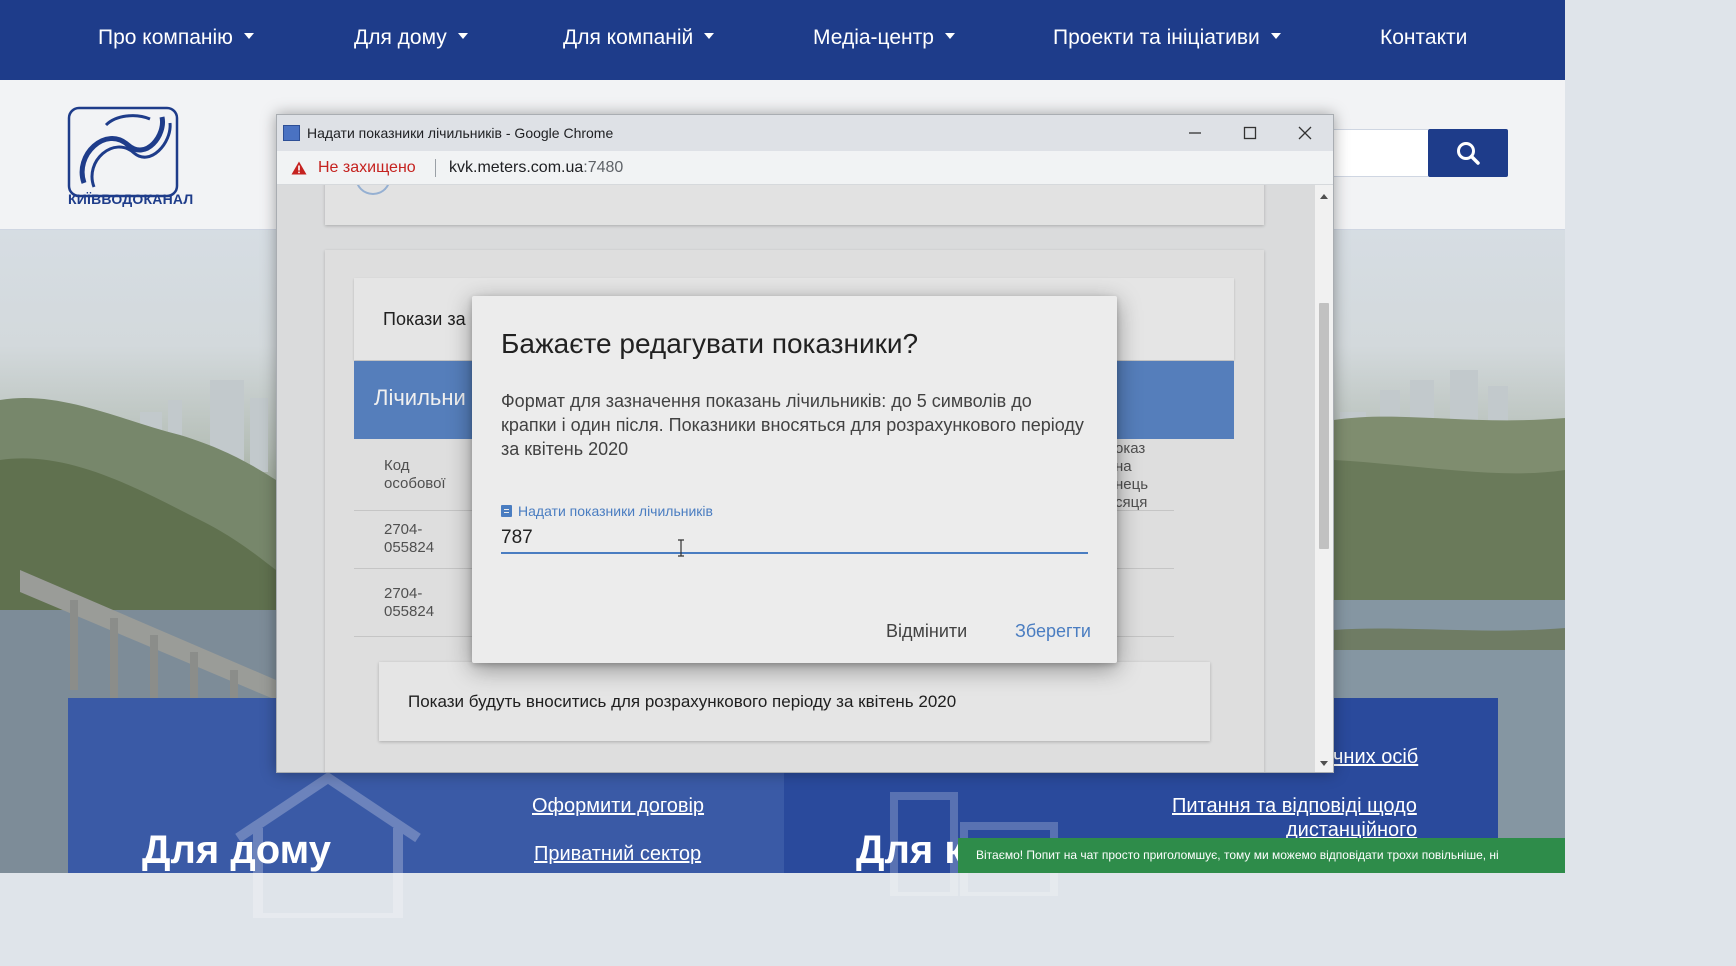  What do you see at coordinates (639, 38) in the screenshot?
I see `nav-item-companies: Для компаній` at bounding box center [639, 38].